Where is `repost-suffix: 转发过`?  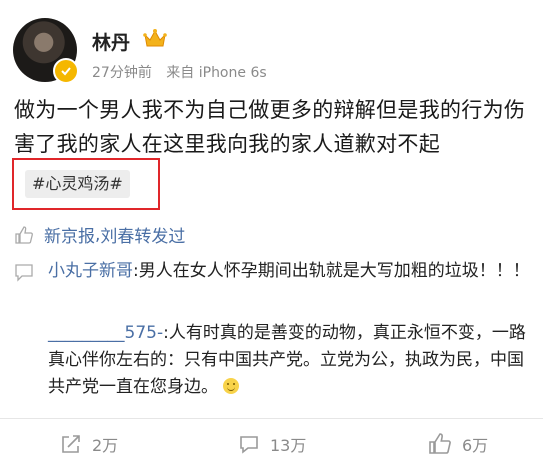
repost-suffix: 转发过 is located at coordinates (160, 237).